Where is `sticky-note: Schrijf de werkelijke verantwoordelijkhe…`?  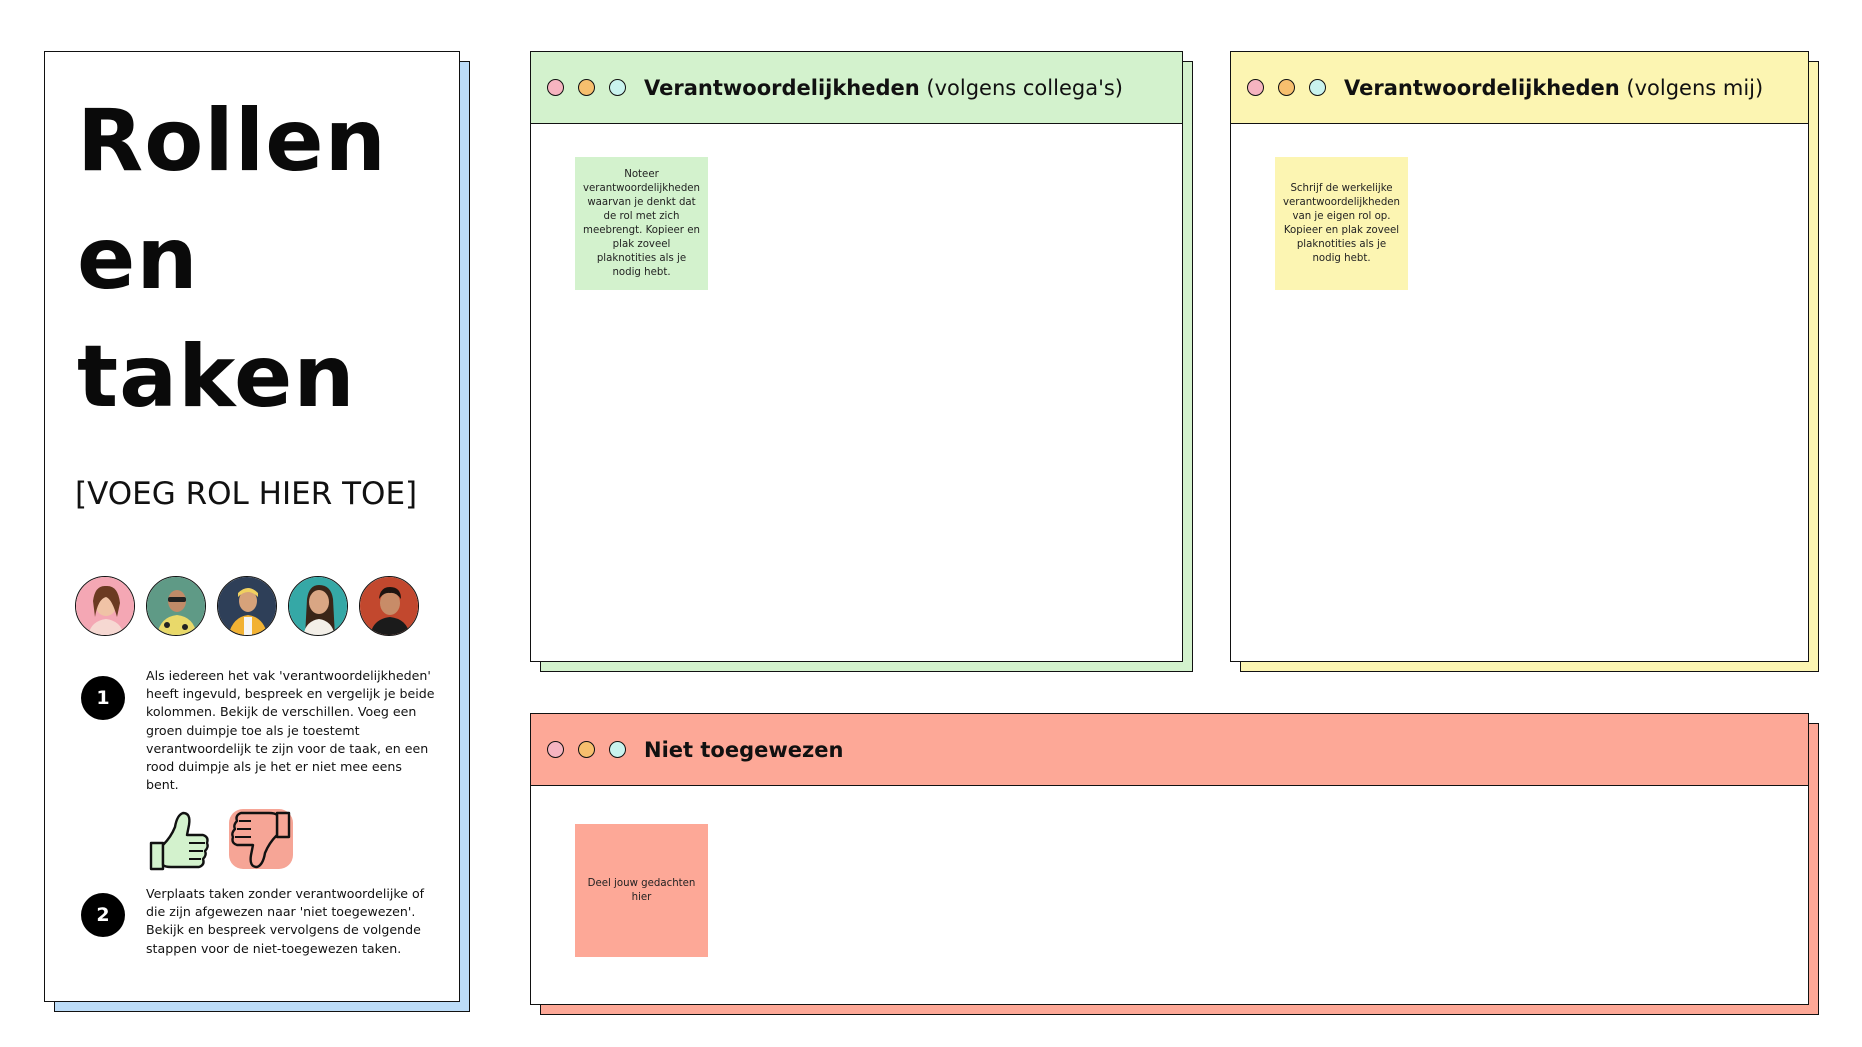
sticky-note: Schrijf de werkelijke verantwoordelijkhe… is located at coordinates (1341, 223).